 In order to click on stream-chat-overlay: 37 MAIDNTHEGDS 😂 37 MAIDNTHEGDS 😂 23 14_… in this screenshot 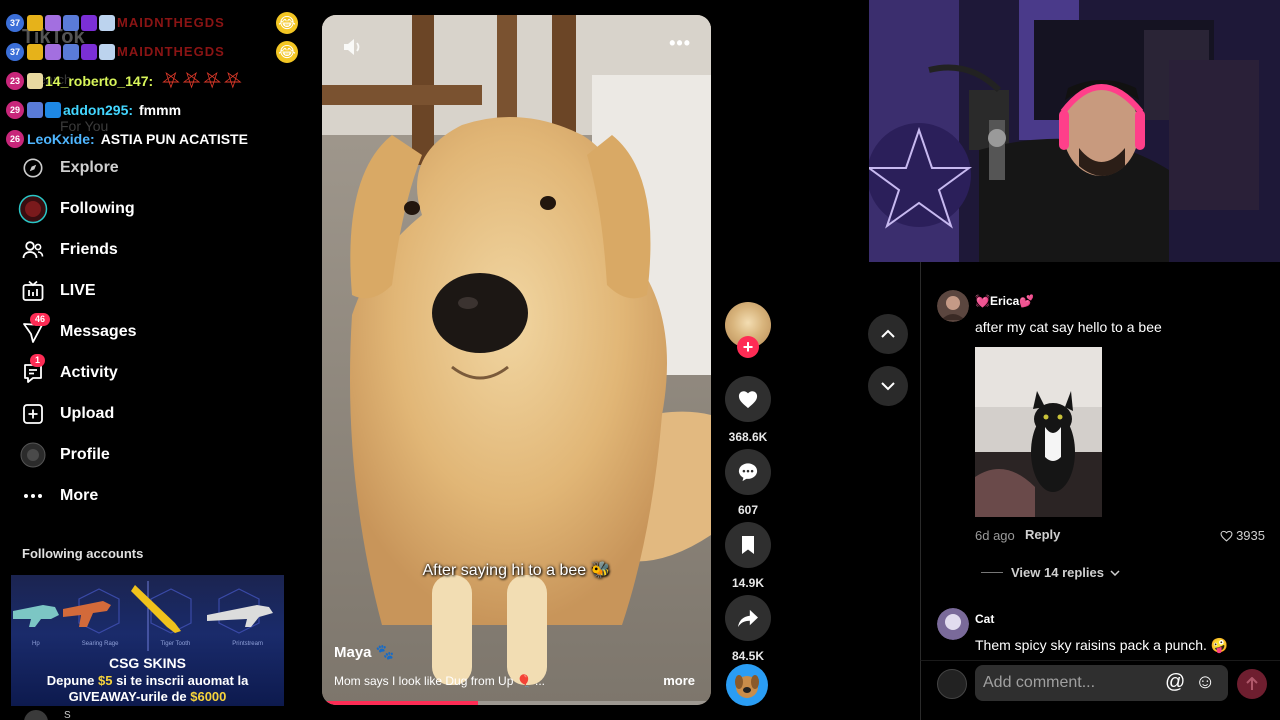, I will do `click(152, 80)`.